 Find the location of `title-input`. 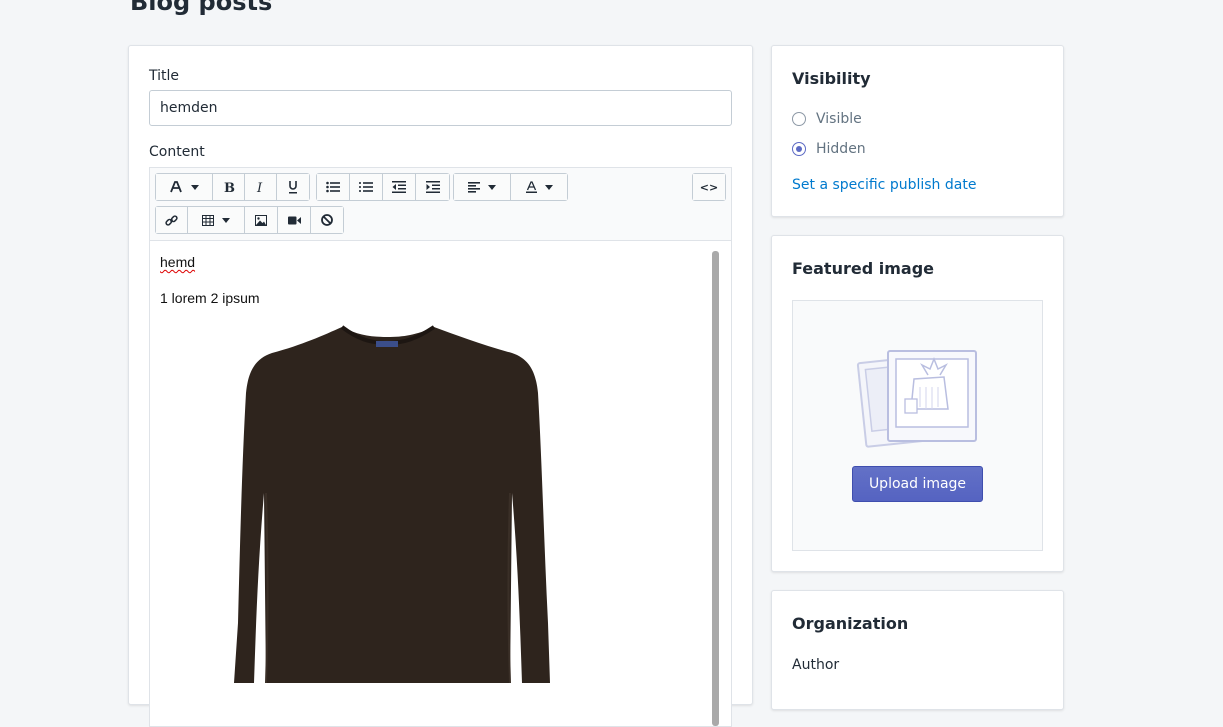

title-input is located at coordinates (440, 108).